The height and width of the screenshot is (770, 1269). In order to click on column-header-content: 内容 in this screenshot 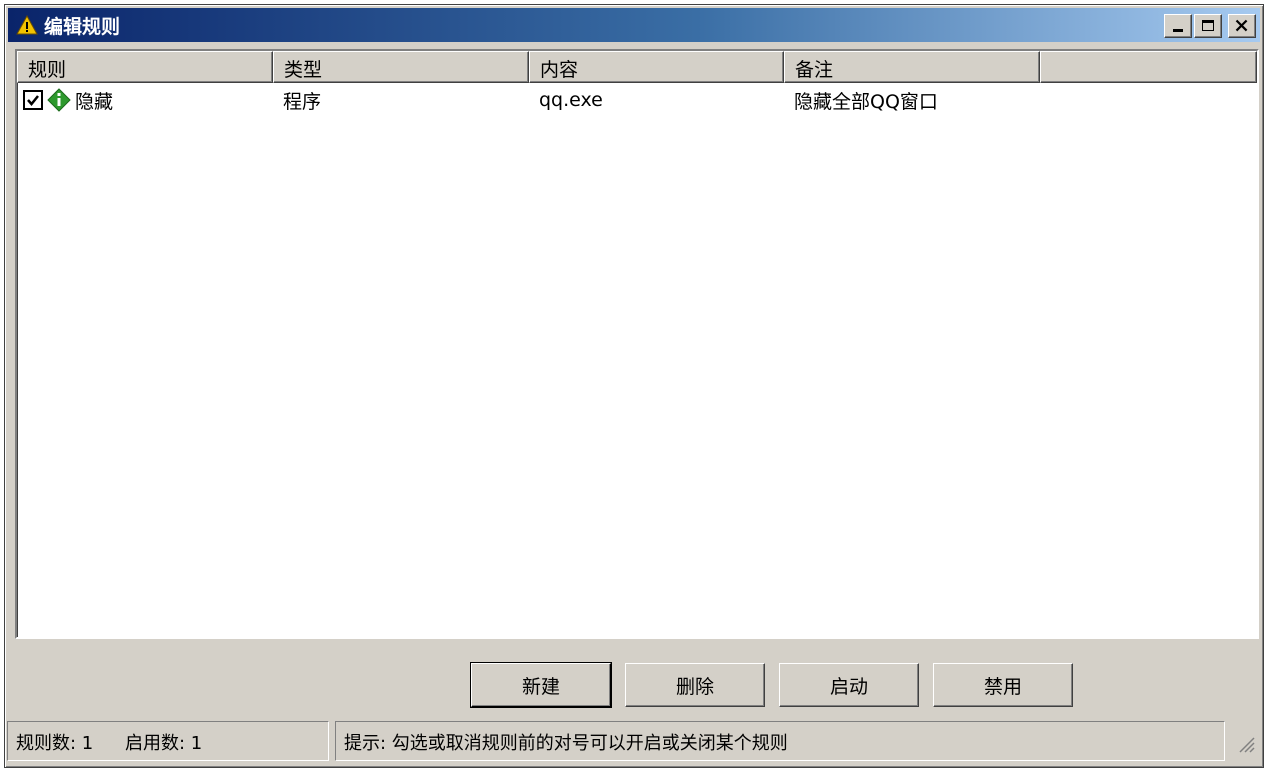, I will do `click(656, 67)`.